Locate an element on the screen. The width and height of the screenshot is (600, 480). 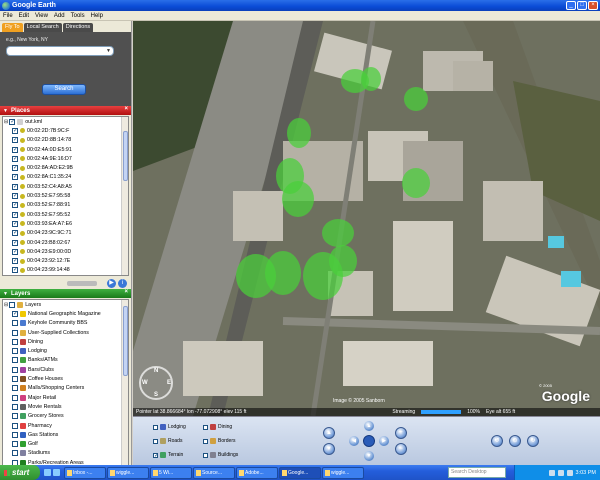
menu-edit: Edit is located at coordinates (24, 16).